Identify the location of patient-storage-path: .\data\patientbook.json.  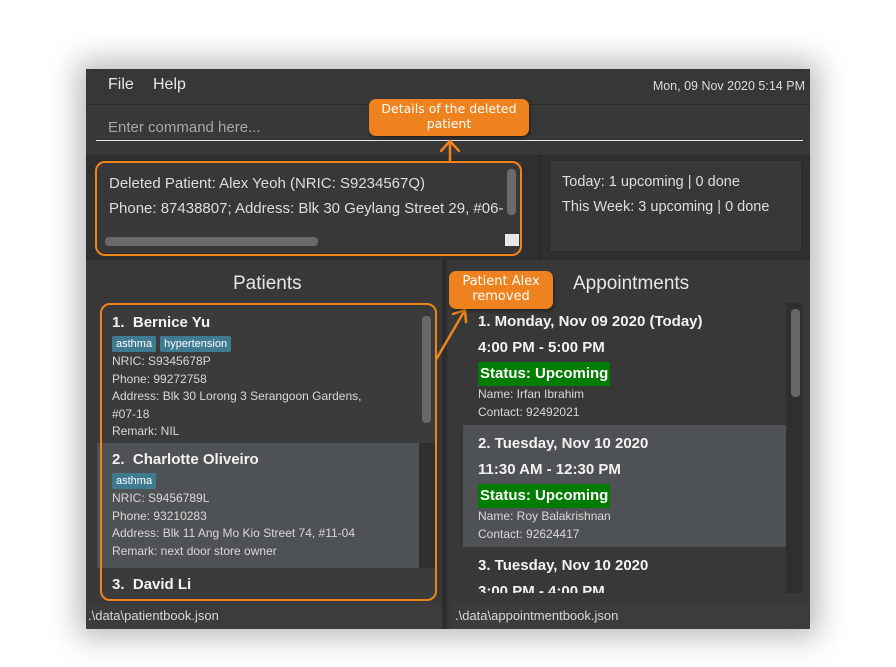
(264, 615).